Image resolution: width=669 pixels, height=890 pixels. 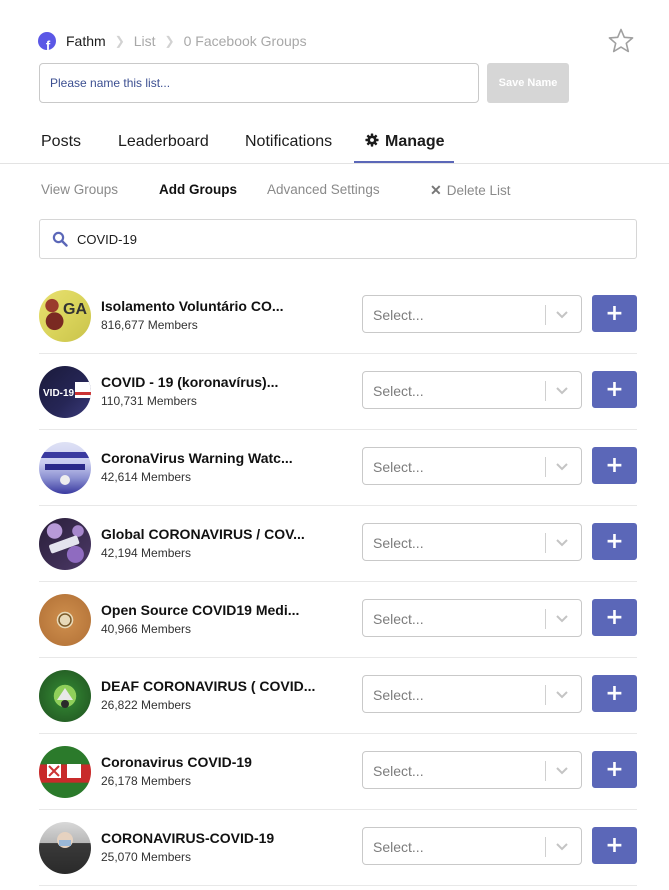 I want to click on tab-notifications: Notifications, so click(x=288, y=142).